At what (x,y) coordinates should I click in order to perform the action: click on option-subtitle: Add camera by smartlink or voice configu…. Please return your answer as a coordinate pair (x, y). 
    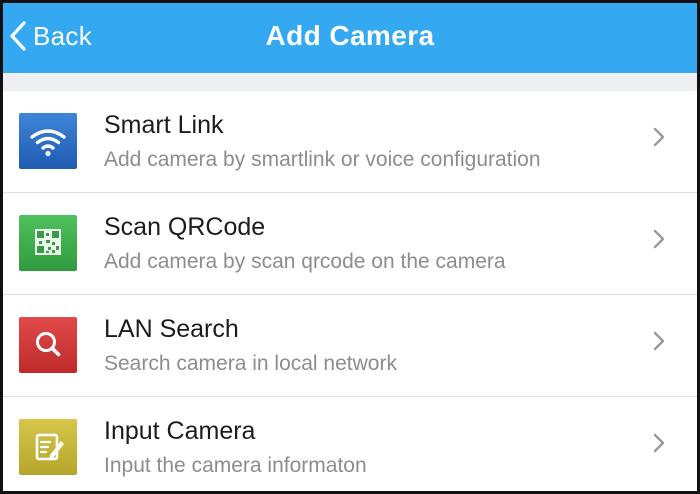
    Looking at the image, I should click on (322, 159).